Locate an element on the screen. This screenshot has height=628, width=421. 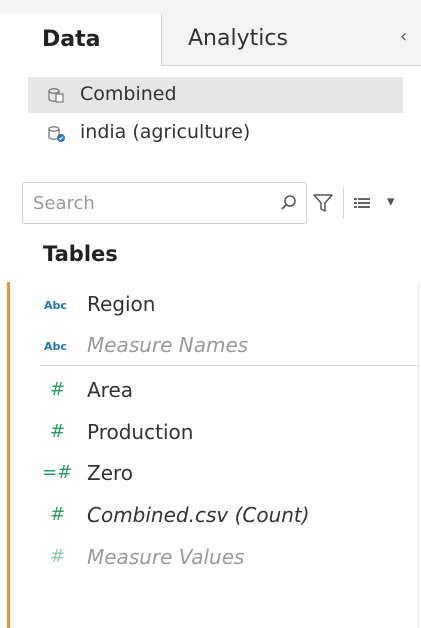
datasource-icon is located at coordinates (56, 95).